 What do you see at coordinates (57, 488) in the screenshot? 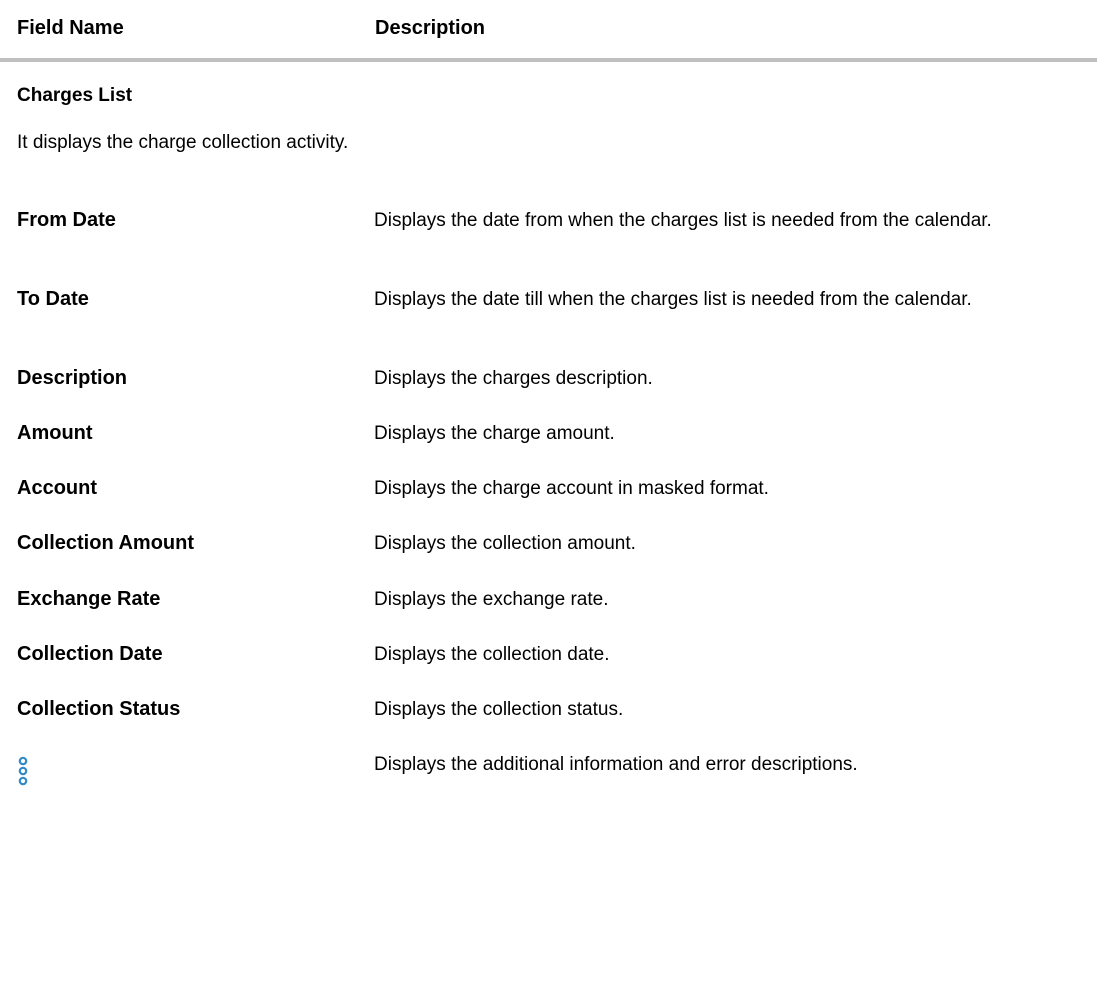
I see `field-label: Account` at bounding box center [57, 488].